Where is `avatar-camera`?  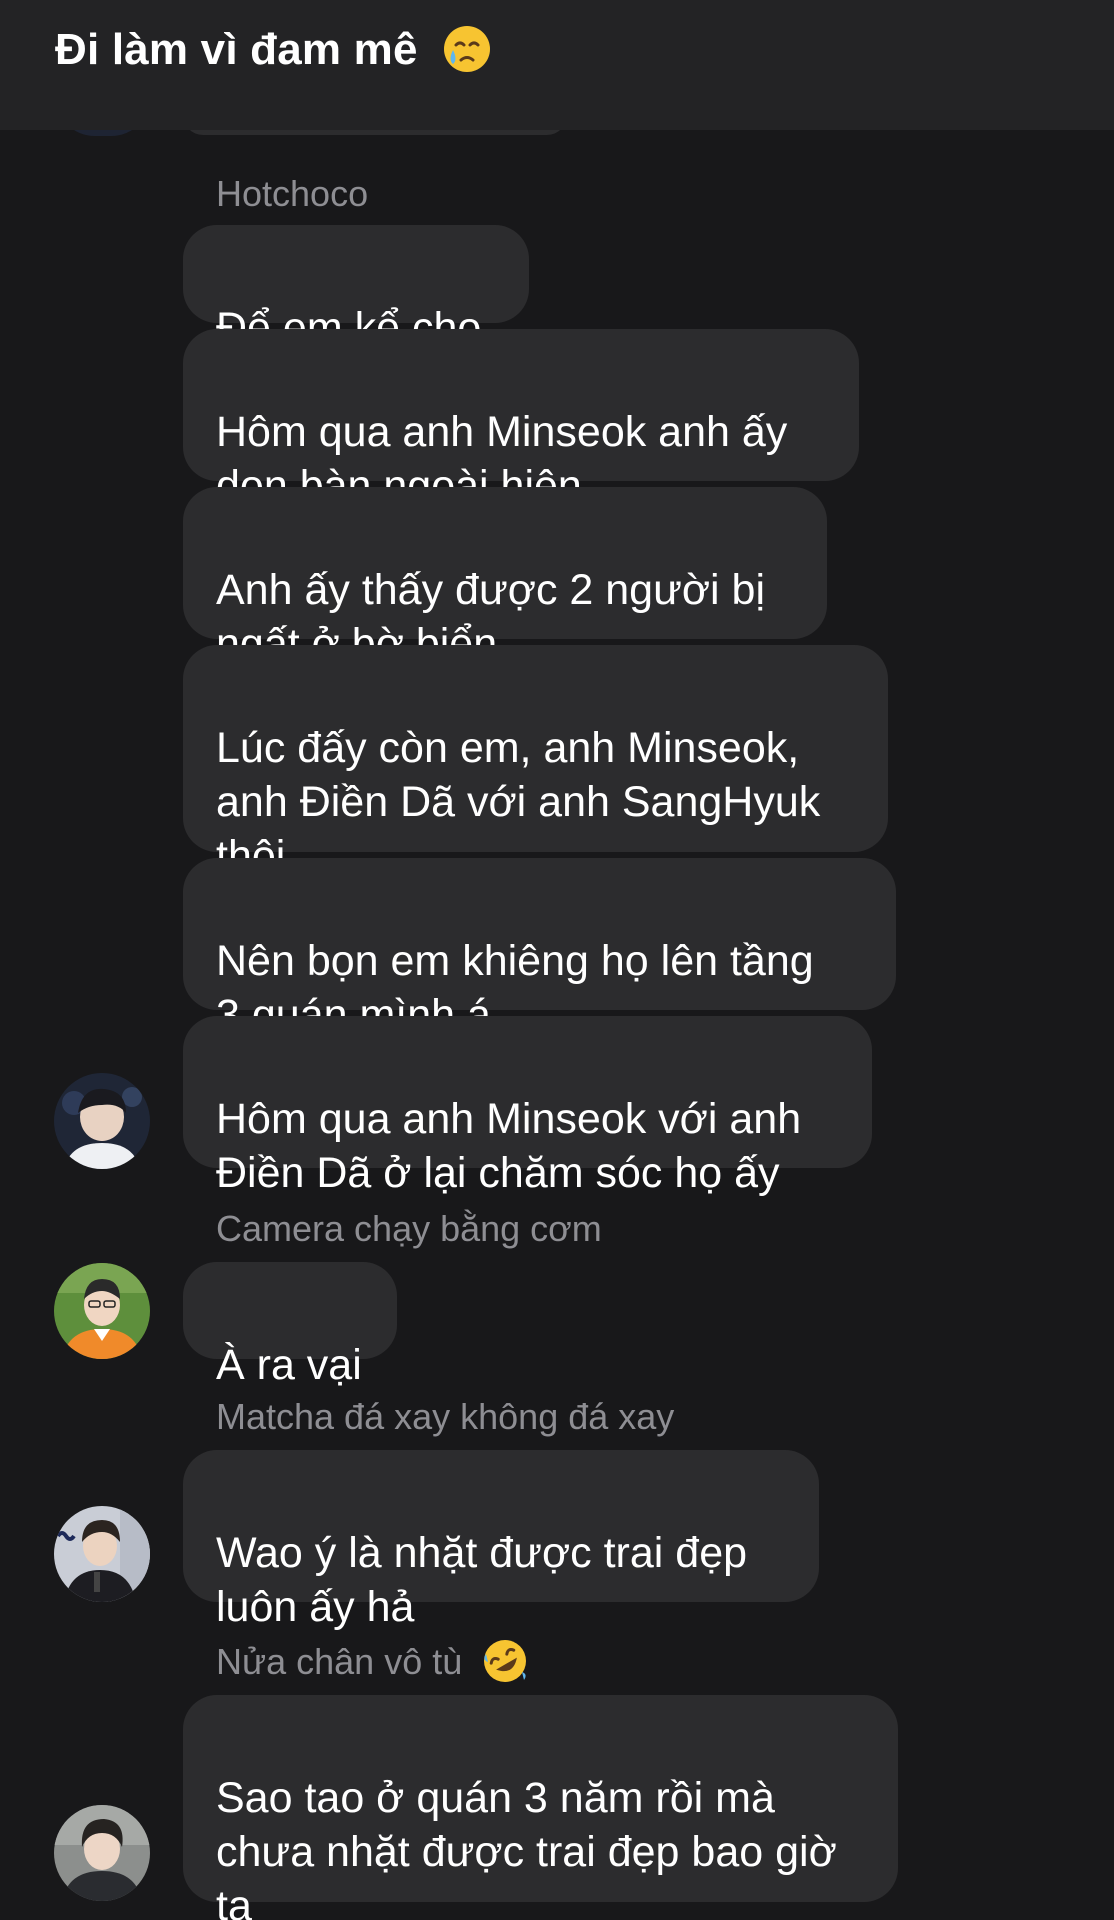 avatar-camera is located at coordinates (102, 1311).